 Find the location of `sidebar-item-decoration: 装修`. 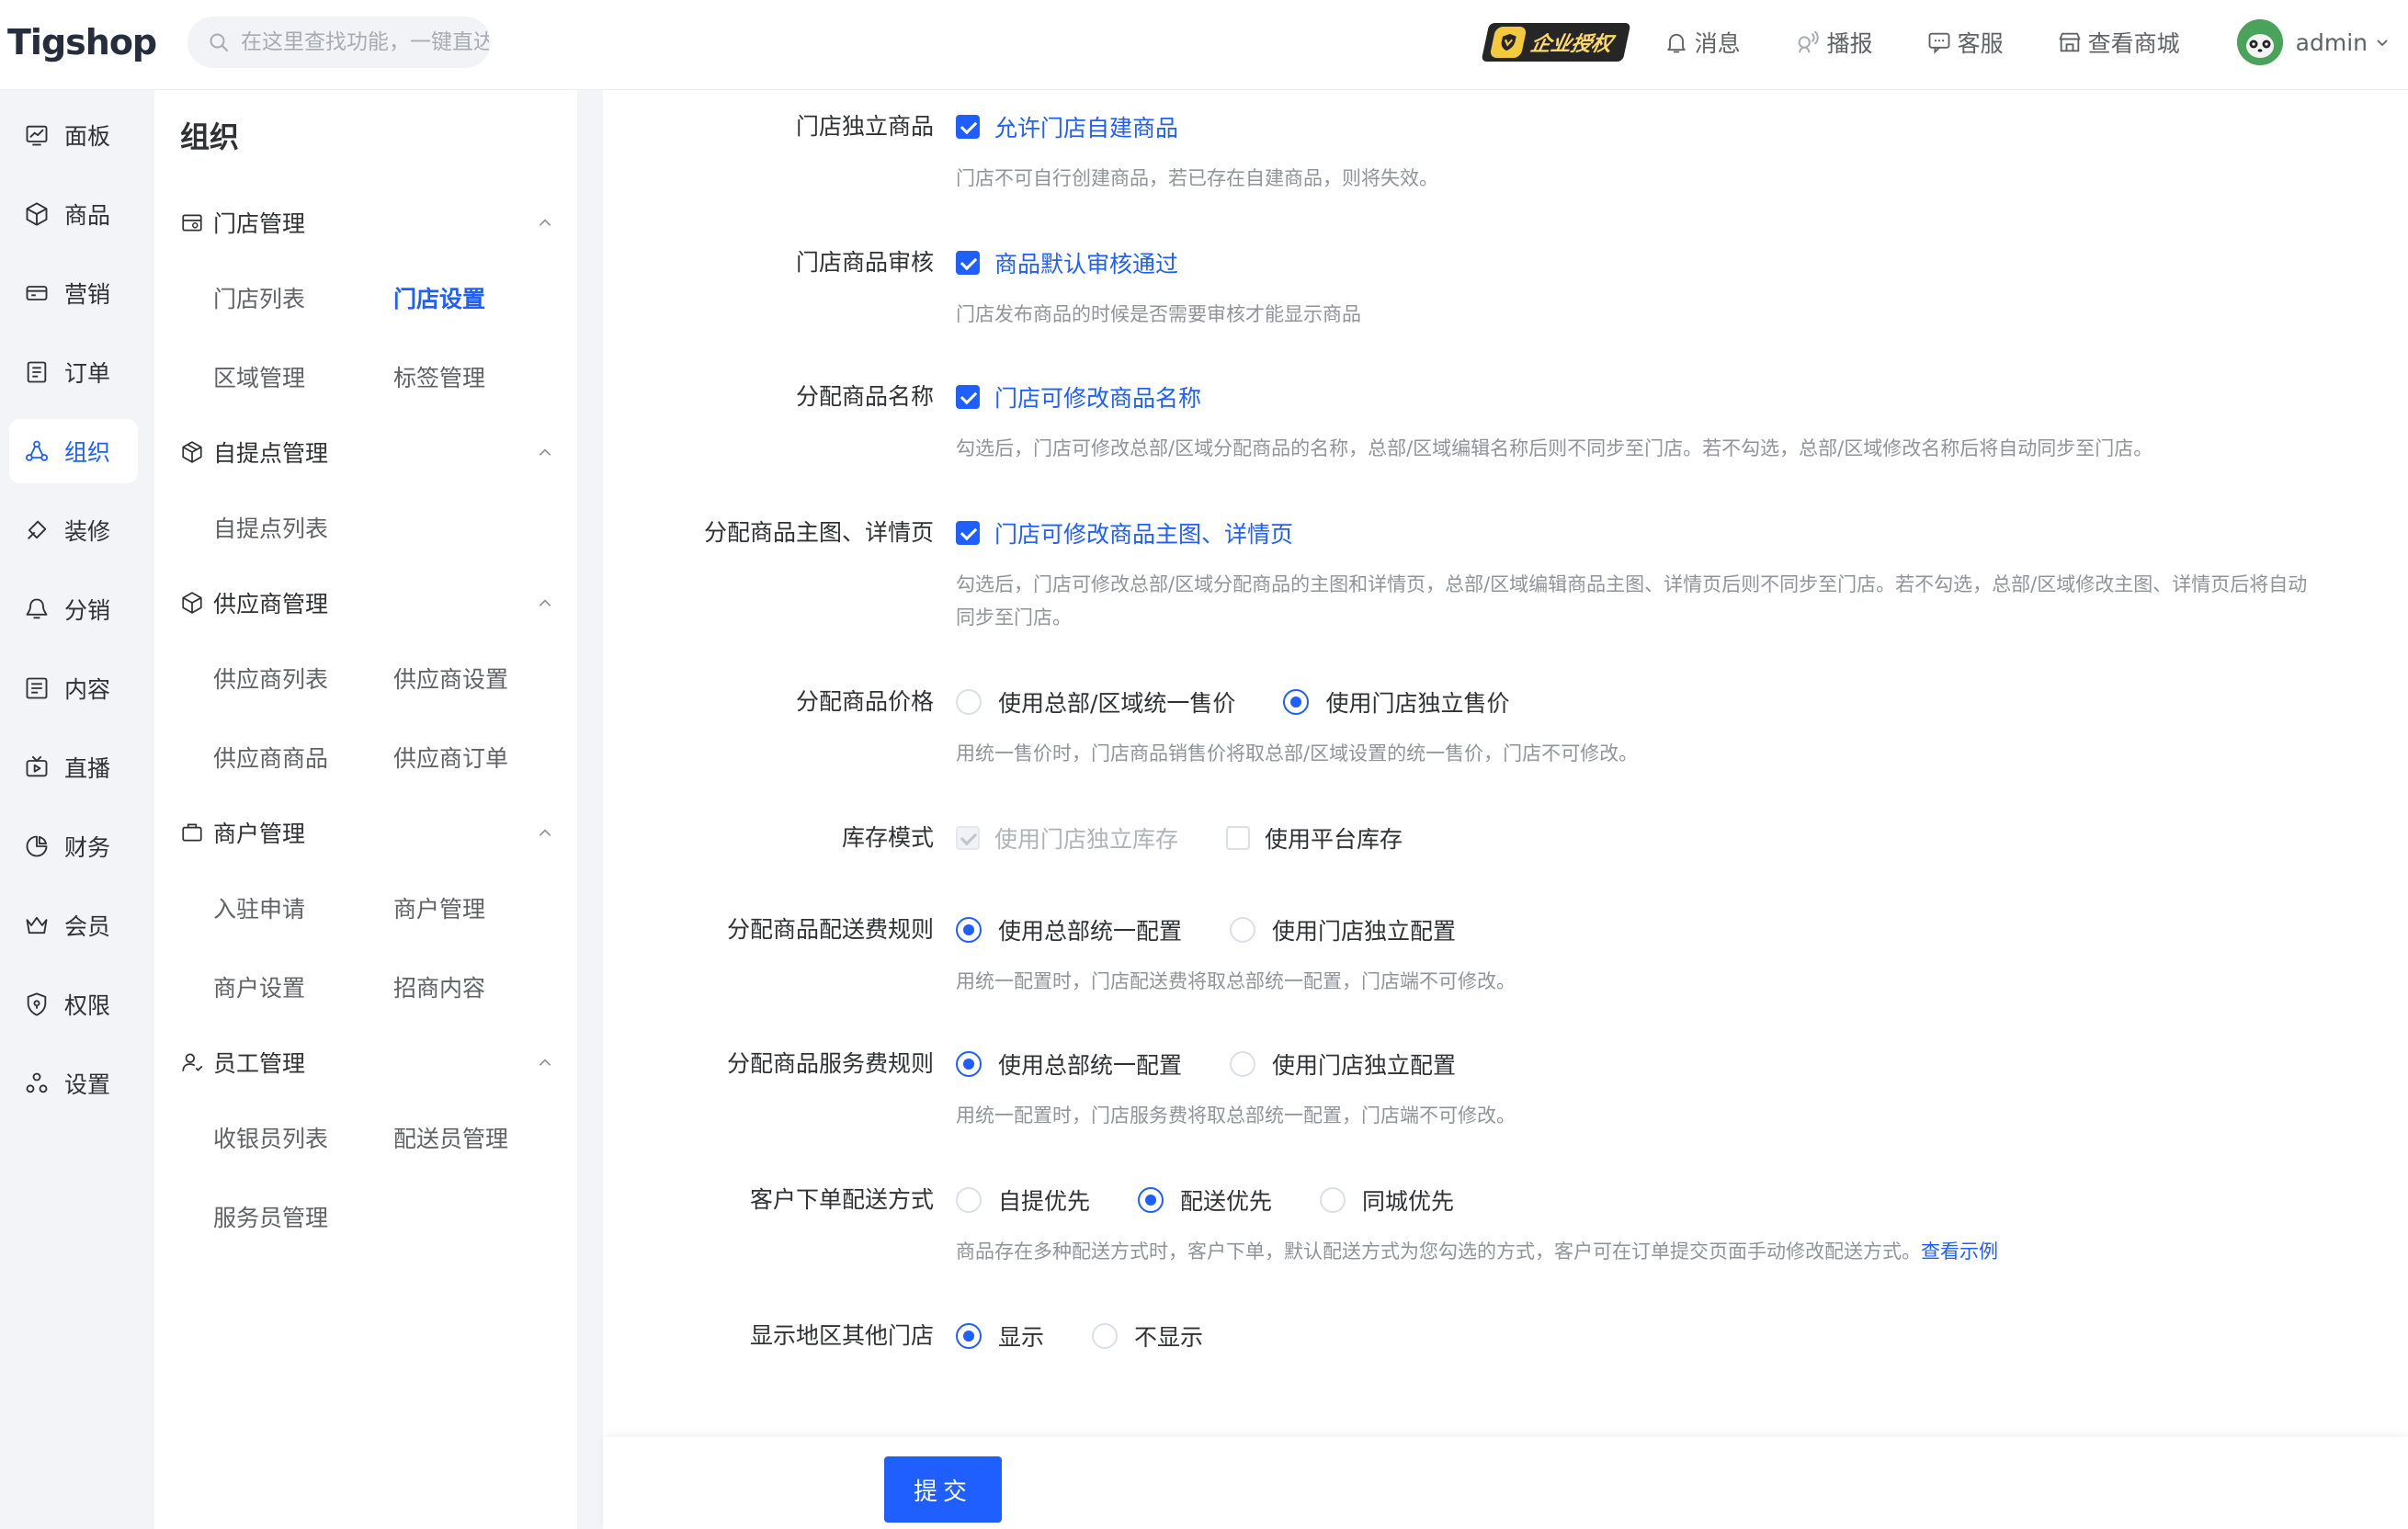

sidebar-item-decoration: 装修 is located at coordinates (73, 530).